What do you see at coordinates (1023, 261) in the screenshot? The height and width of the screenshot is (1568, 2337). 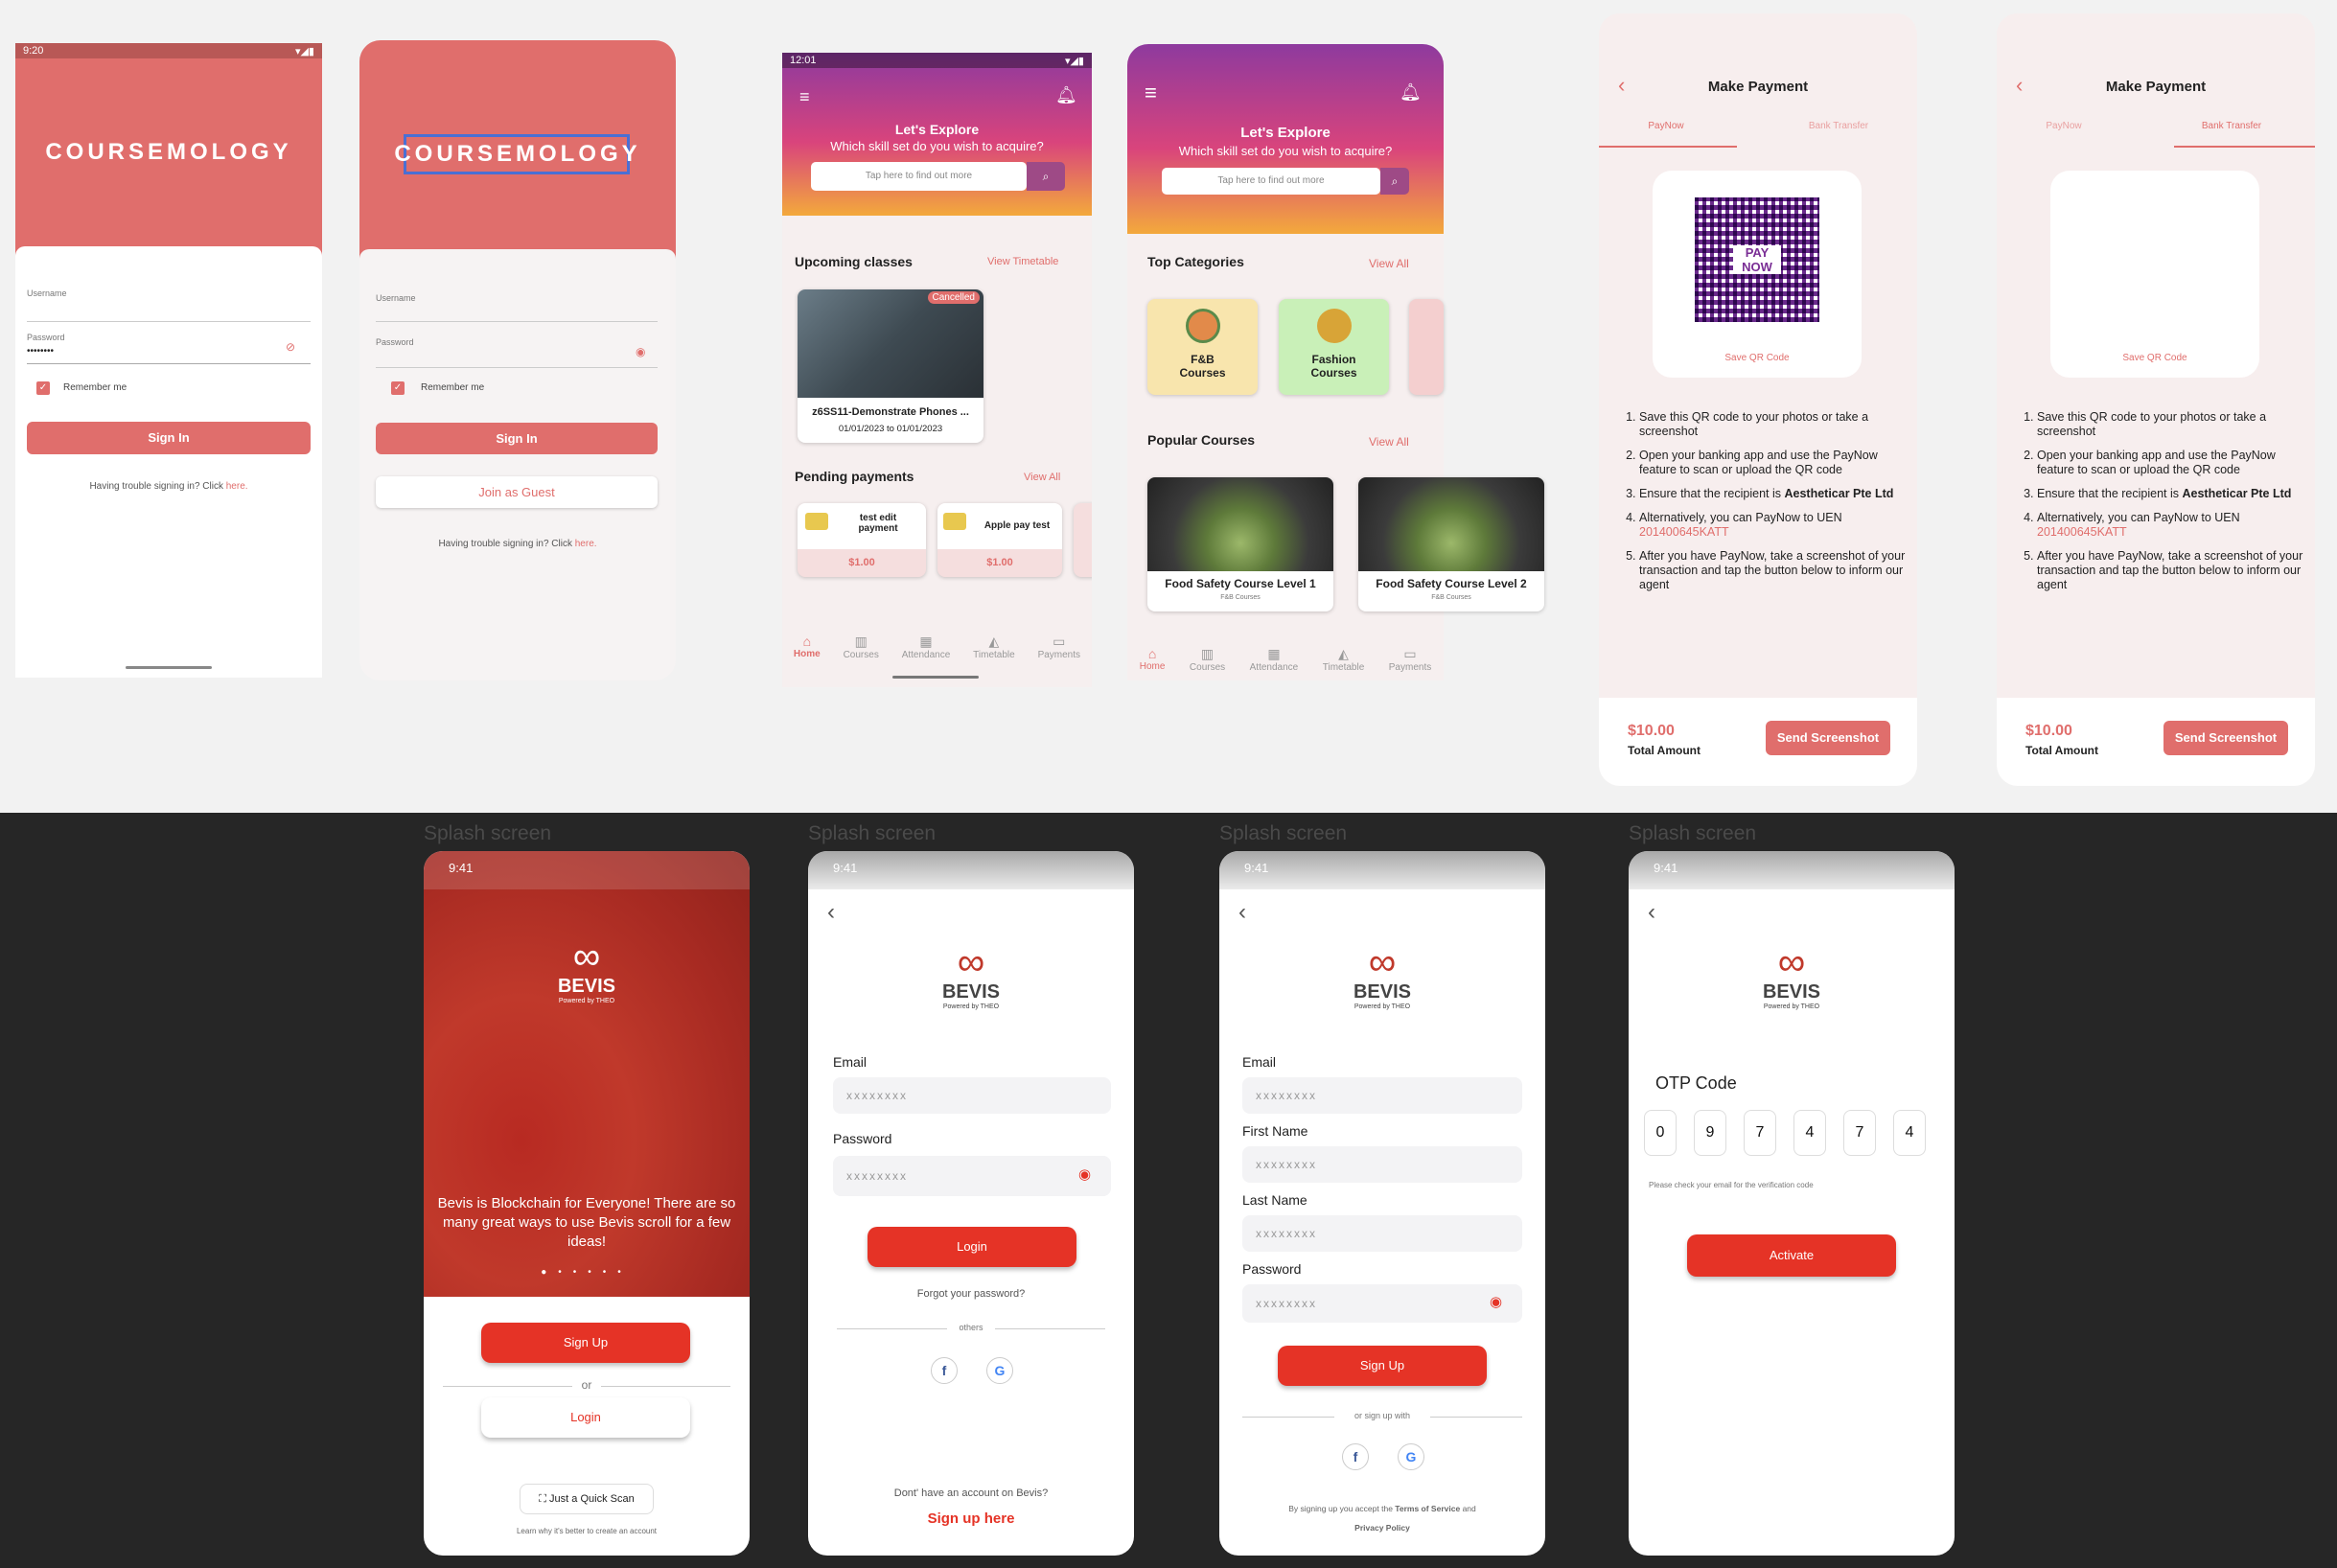 I see `view-timetable-link: View Timetable` at bounding box center [1023, 261].